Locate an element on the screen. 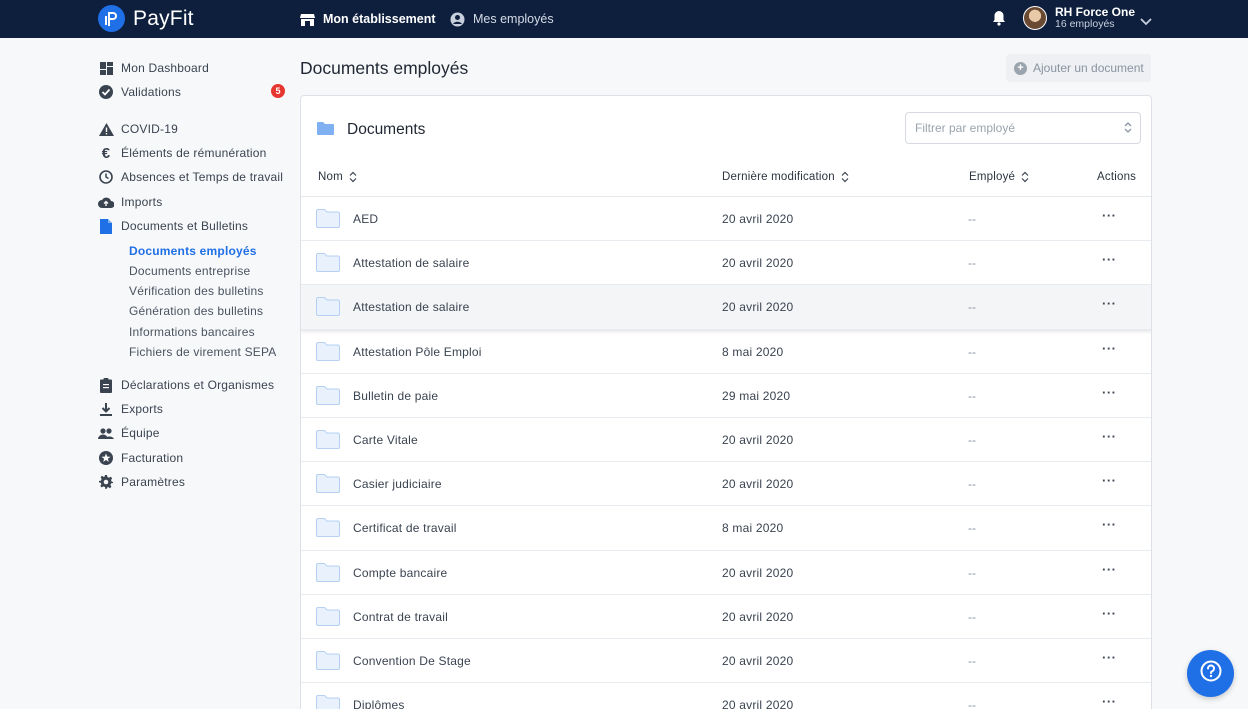 The width and height of the screenshot is (1248, 709). sidebar-sub-documents-entreprise: Documents entreprise is located at coordinates (189, 271).